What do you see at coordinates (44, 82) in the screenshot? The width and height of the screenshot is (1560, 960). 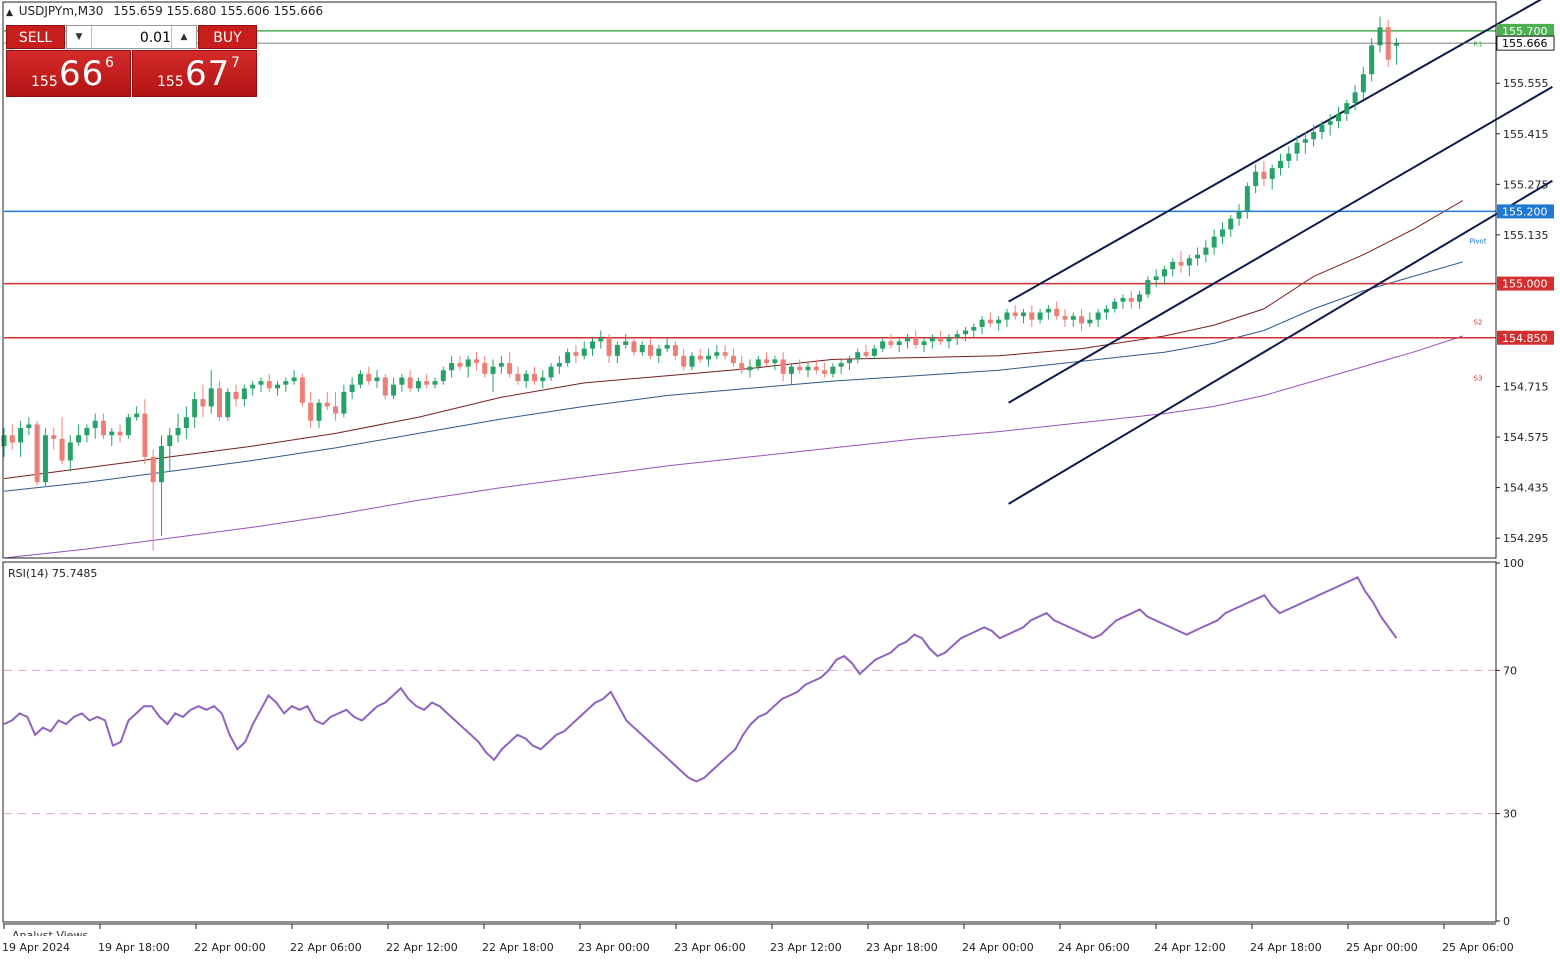 I see `sell-price-prefix: 155` at bounding box center [44, 82].